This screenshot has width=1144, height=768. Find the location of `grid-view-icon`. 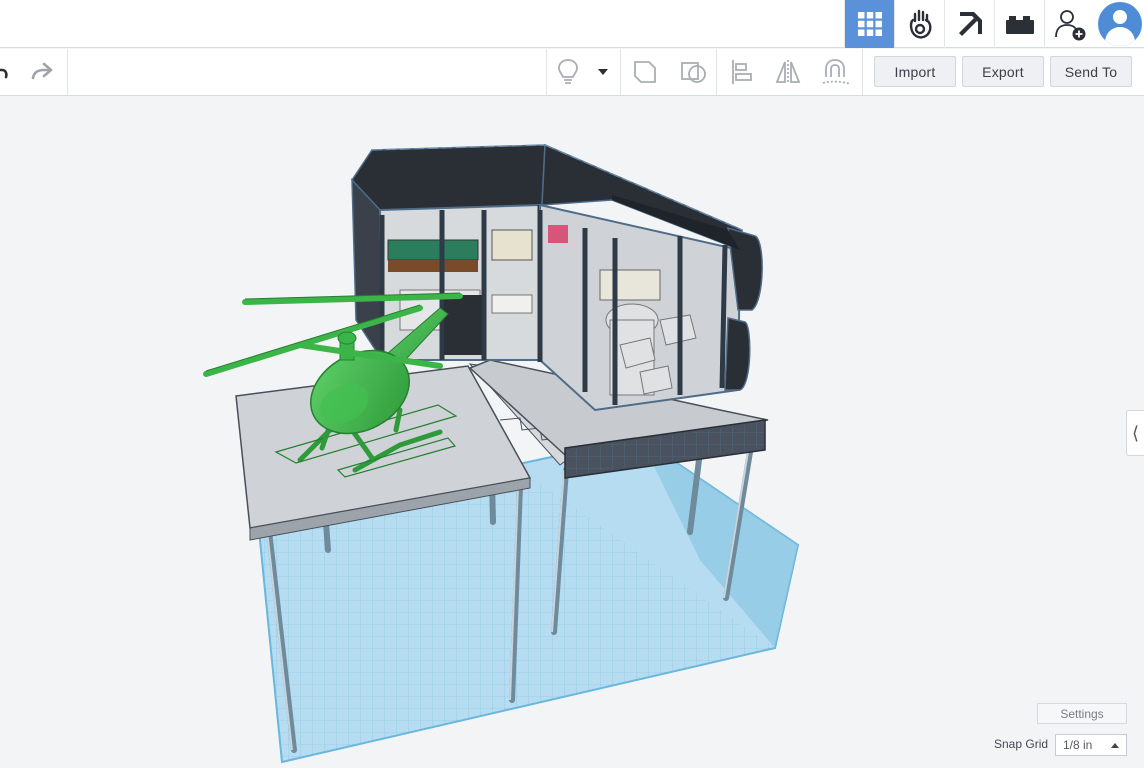

grid-view-icon is located at coordinates (869, 24).